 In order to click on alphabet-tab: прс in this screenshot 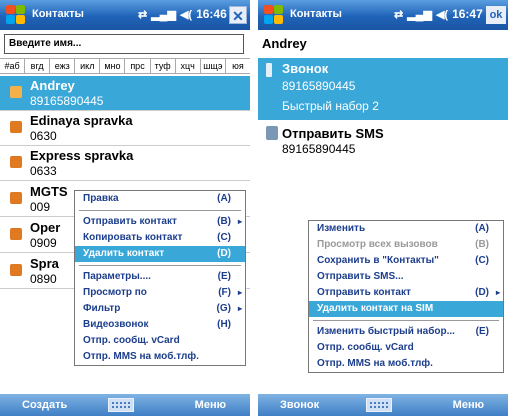, I will do `click(138, 66)`.